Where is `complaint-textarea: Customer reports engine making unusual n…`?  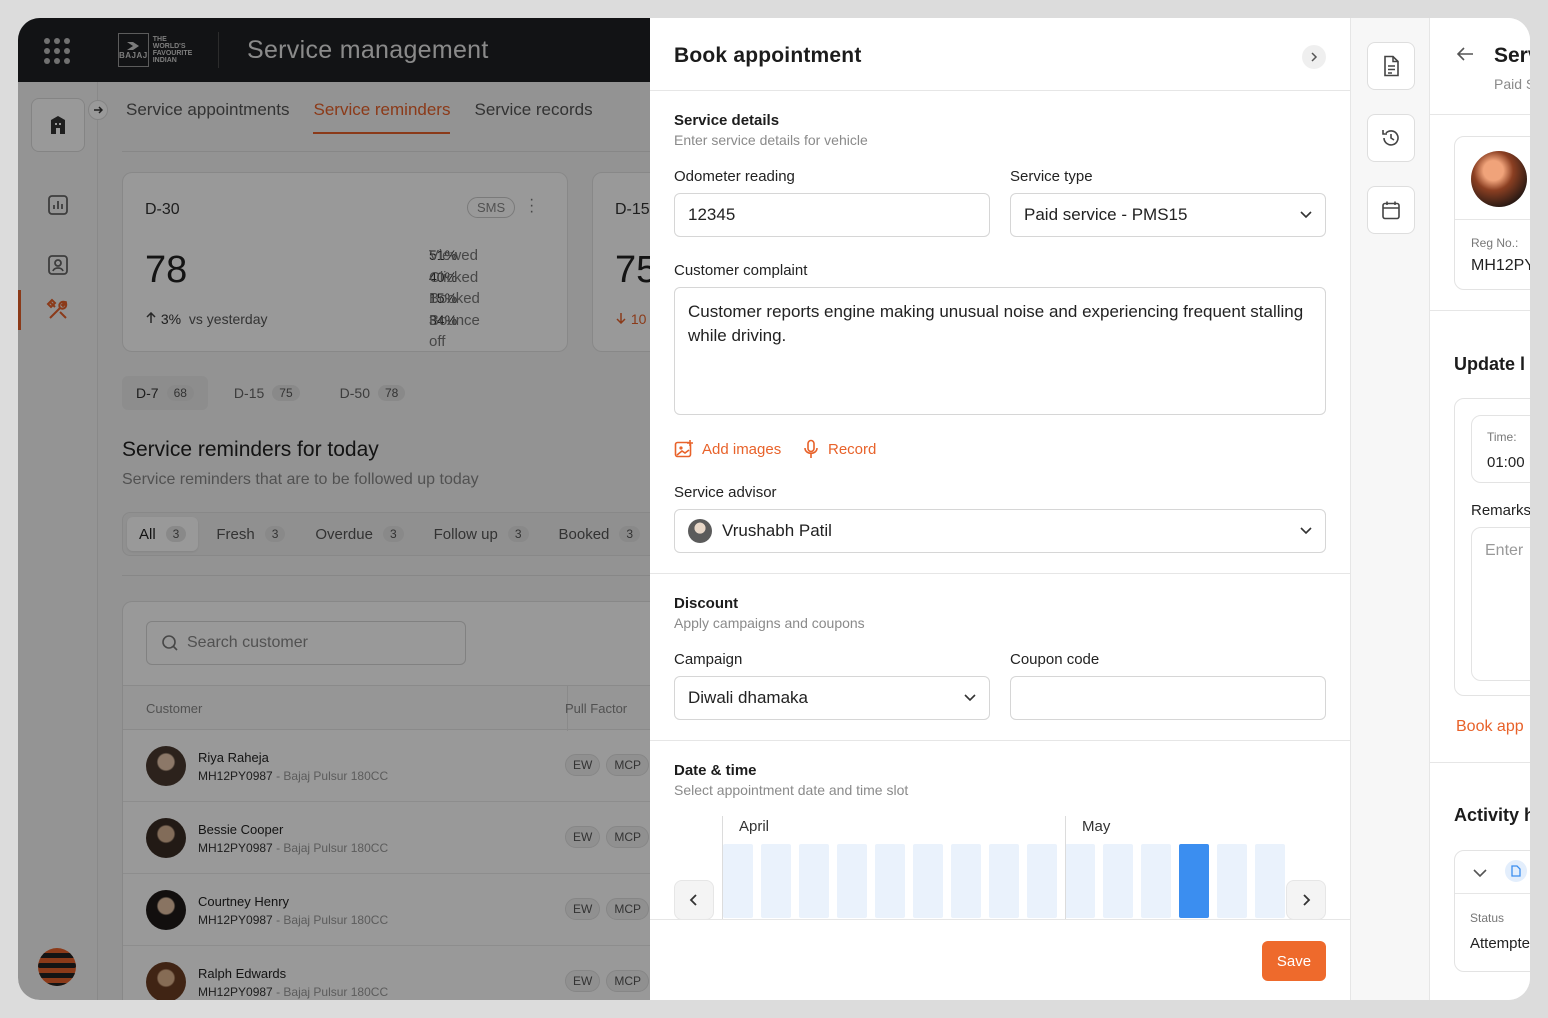 complaint-textarea: Customer reports engine making unusual n… is located at coordinates (1000, 351).